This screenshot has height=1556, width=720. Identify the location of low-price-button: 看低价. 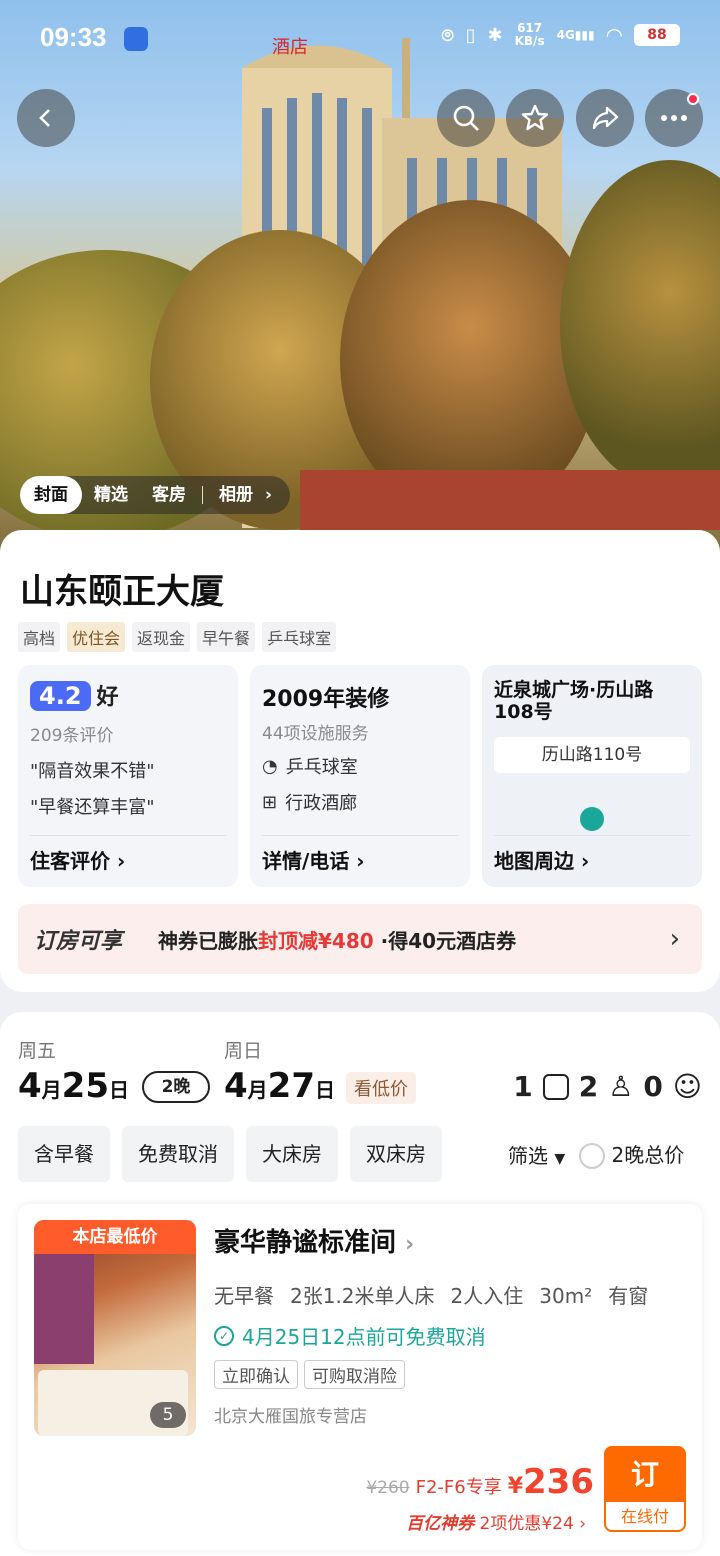
(381, 1088).